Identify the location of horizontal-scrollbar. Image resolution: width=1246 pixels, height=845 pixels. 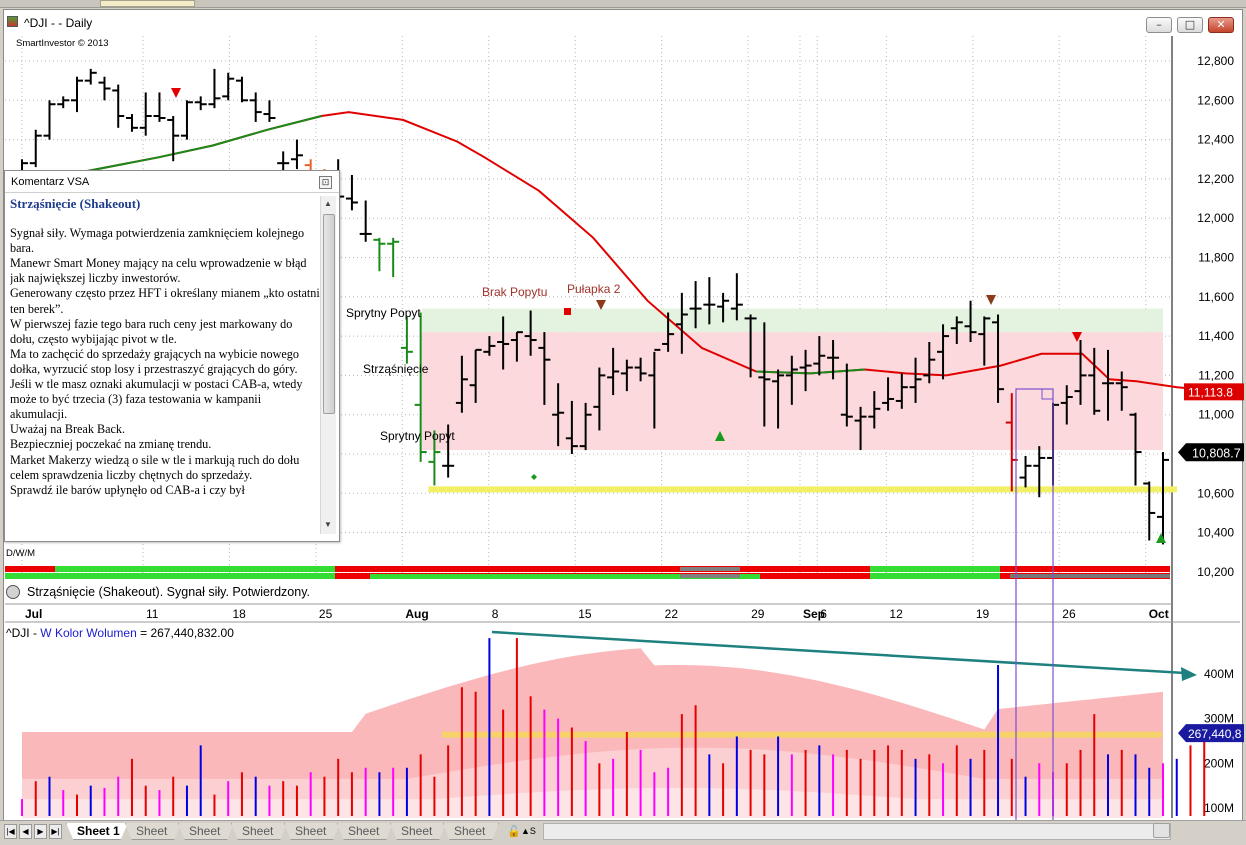
(857, 831).